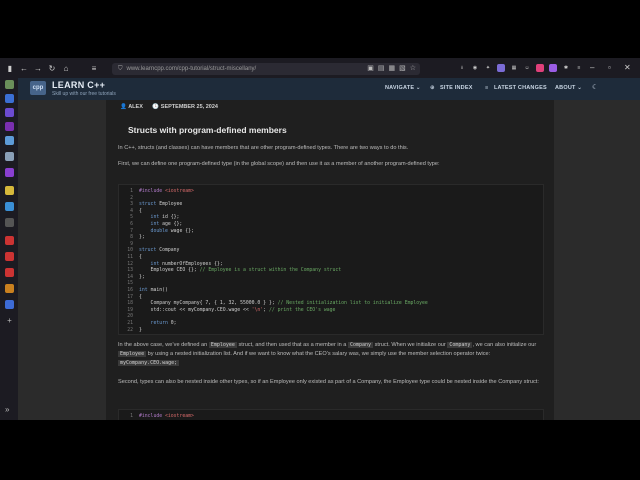 The image size is (640, 480). Describe the element at coordinates (163, 345) in the screenshot. I see `text: In the above case, we’ve defined an` at that location.